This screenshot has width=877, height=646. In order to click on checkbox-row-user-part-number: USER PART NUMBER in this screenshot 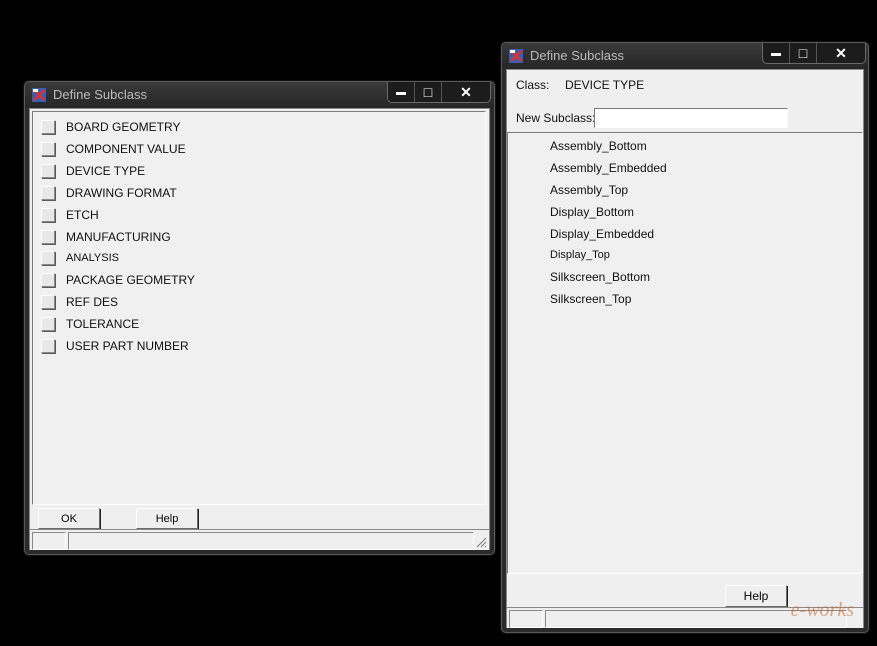, I will do `click(115, 346)`.